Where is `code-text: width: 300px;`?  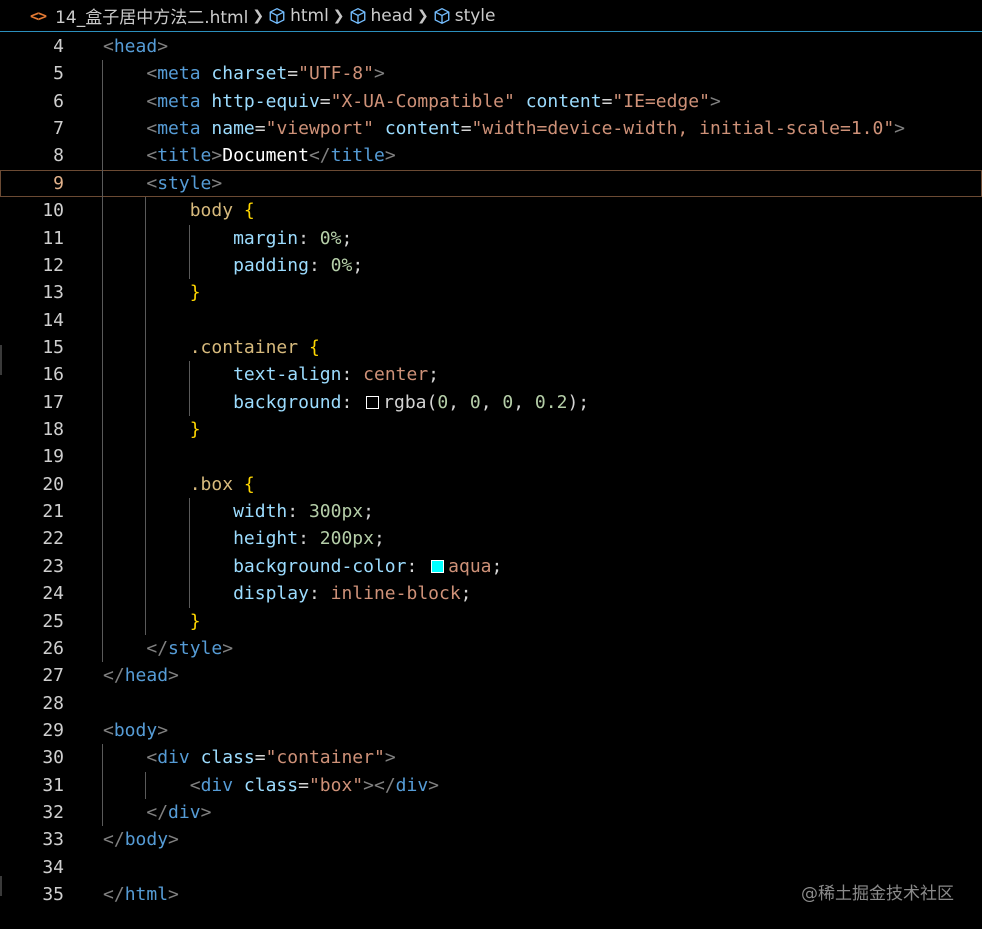 code-text: width: 300px; is located at coordinates (303, 511).